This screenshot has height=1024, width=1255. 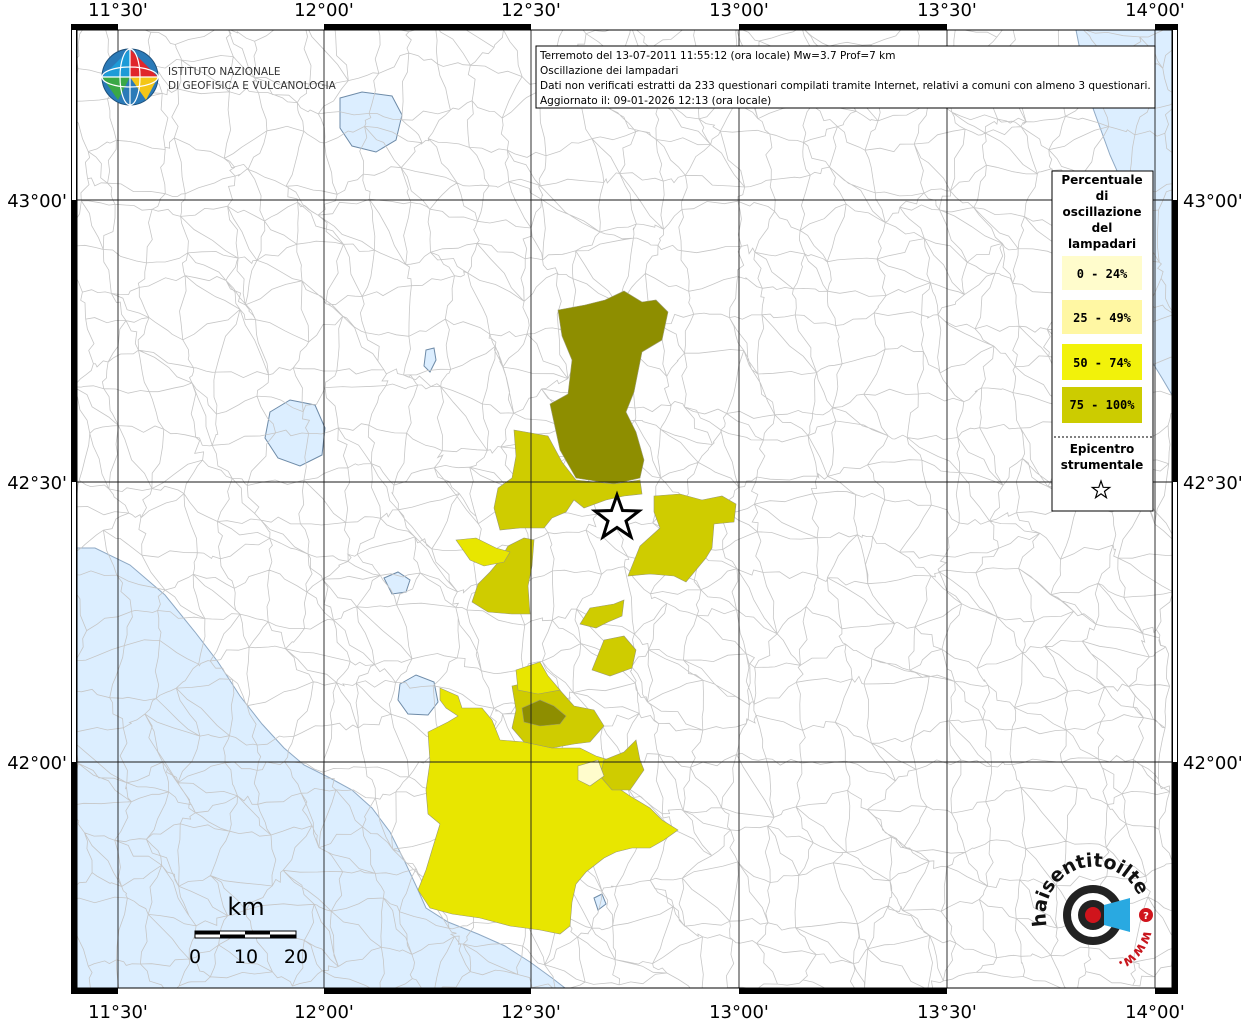 What do you see at coordinates (1213, 201) in the screenshot?
I see `lat-label-right: 43°00'` at bounding box center [1213, 201].